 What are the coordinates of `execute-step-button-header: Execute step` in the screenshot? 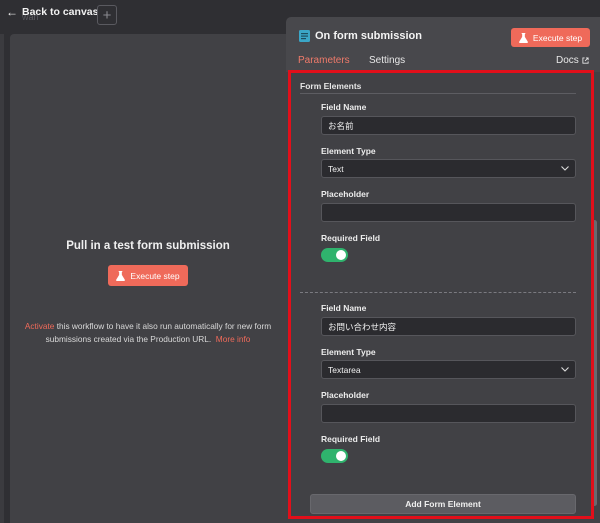 It's located at (550, 37).